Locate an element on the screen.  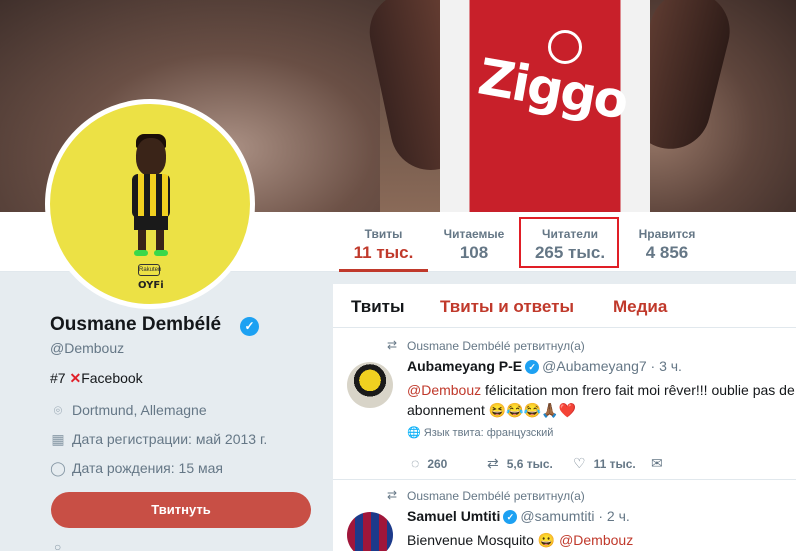
balloon-icon: ◯ is located at coordinates (58, 468).